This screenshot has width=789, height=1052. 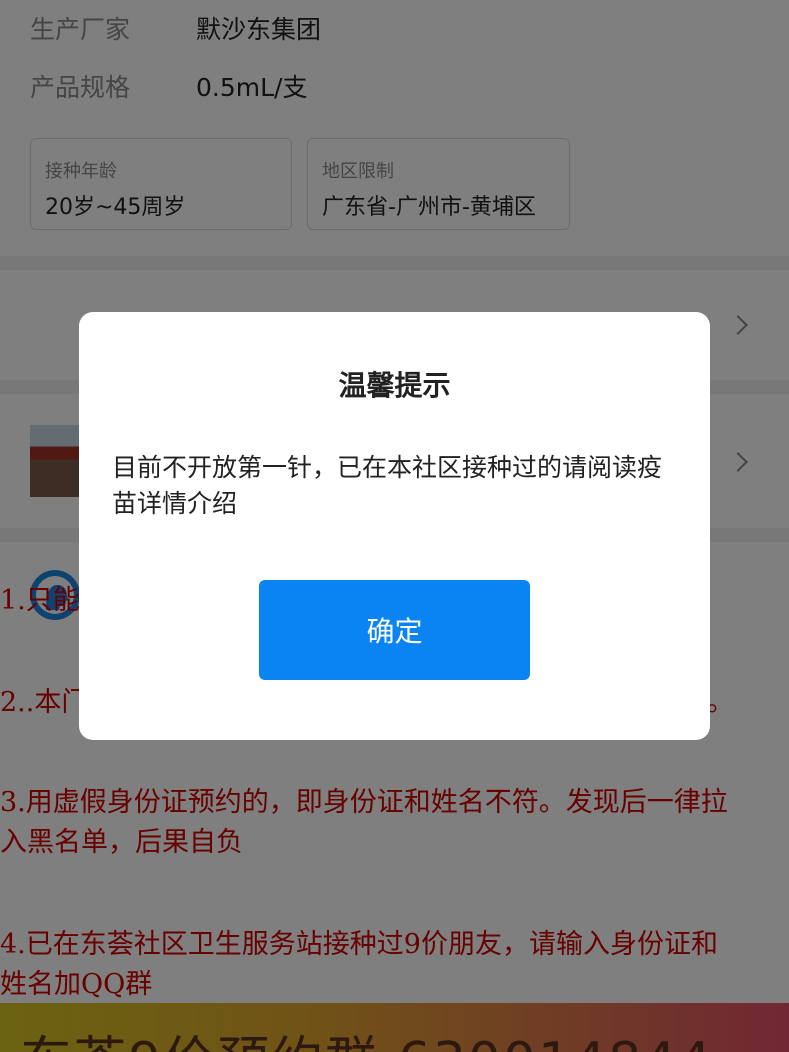 What do you see at coordinates (394, 630) in the screenshot?
I see `confirm-button: 确定` at bounding box center [394, 630].